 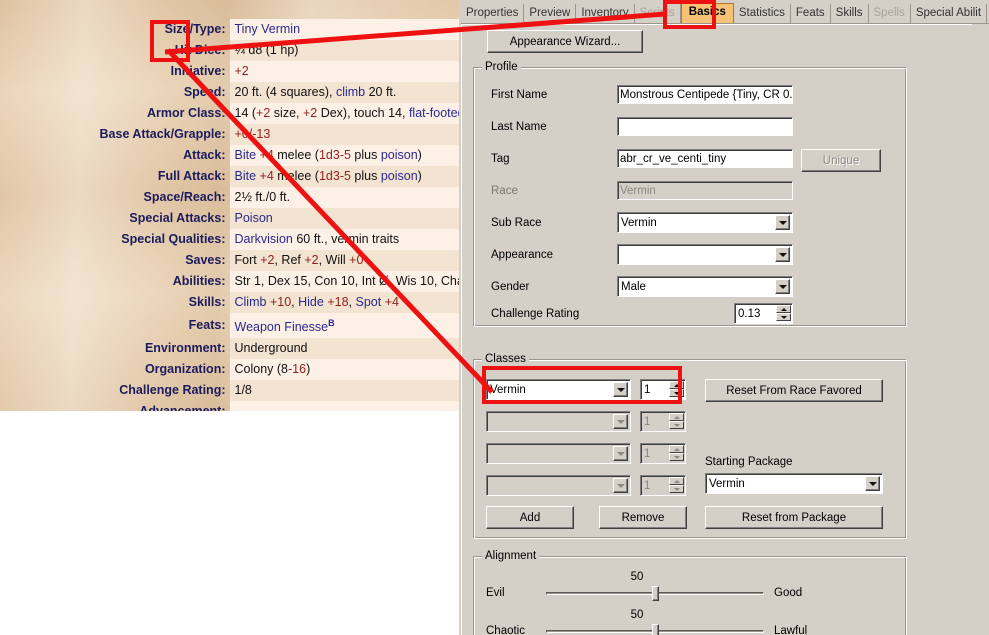 What do you see at coordinates (191, 176) in the screenshot?
I see `stat-row-label: Full Attack:` at bounding box center [191, 176].